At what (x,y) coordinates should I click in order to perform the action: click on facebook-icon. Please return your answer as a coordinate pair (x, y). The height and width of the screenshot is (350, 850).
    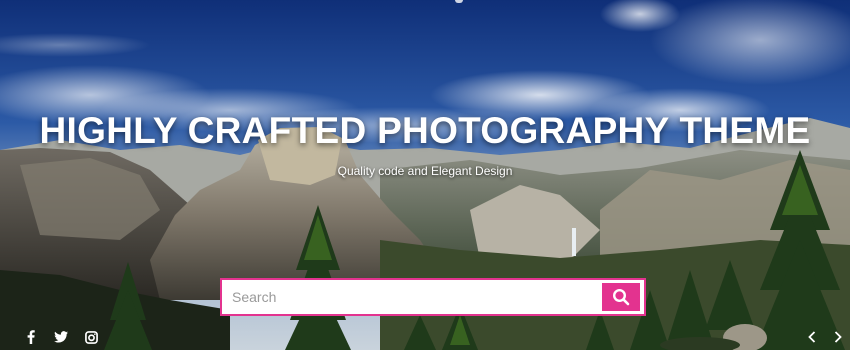
    Looking at the image, I should click on (31, 337).